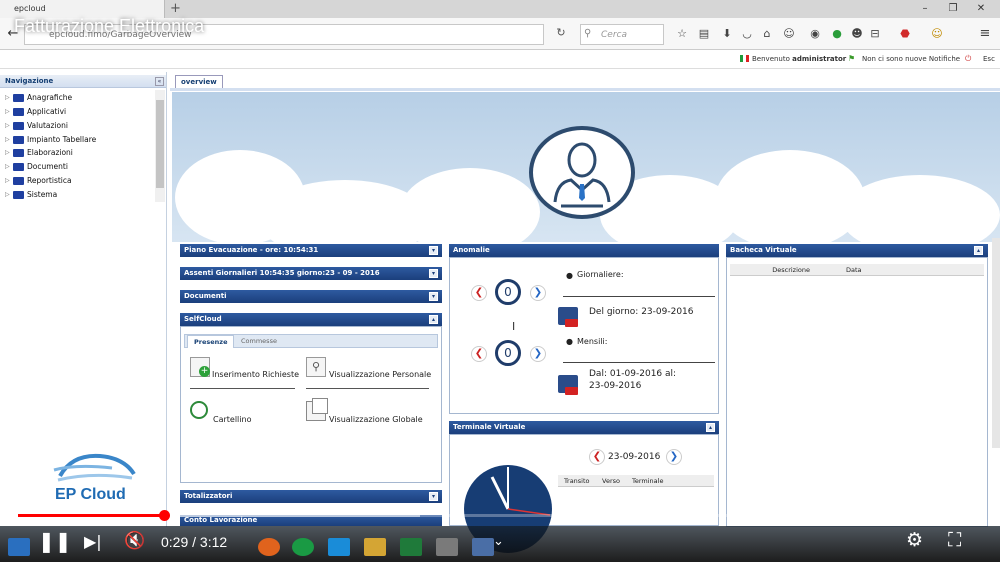 This screenshot has height=562, width=1000. What do you see at coordinates (164, 515) in the screenshot?
I see `progress-scrubber` at bounding box center [164, 515].